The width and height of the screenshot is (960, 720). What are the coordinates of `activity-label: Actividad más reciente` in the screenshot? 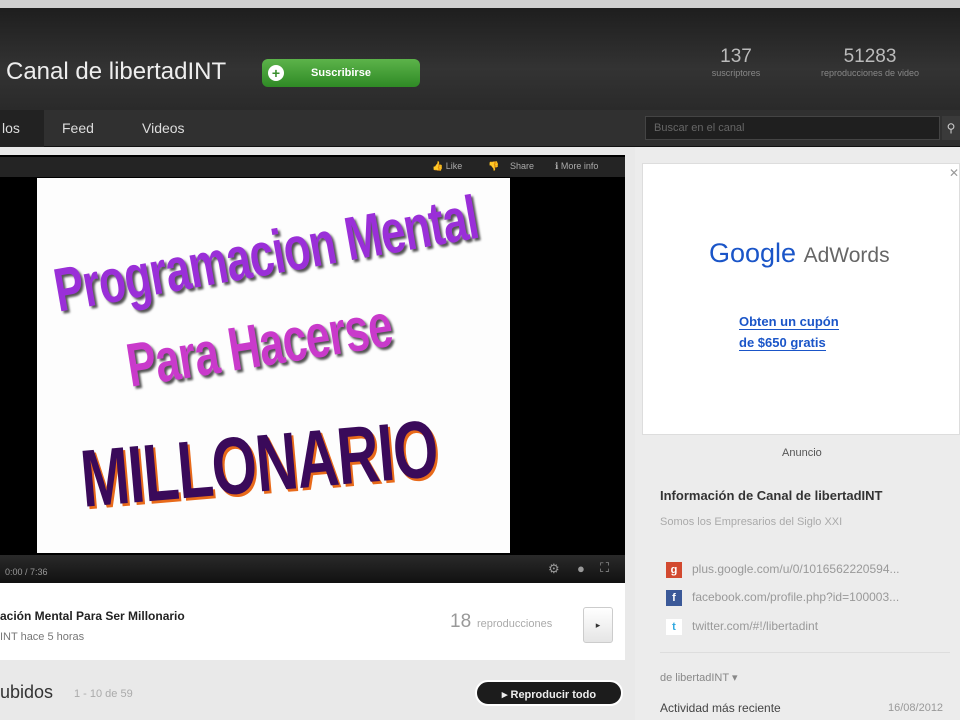 It's located at (720, 708).